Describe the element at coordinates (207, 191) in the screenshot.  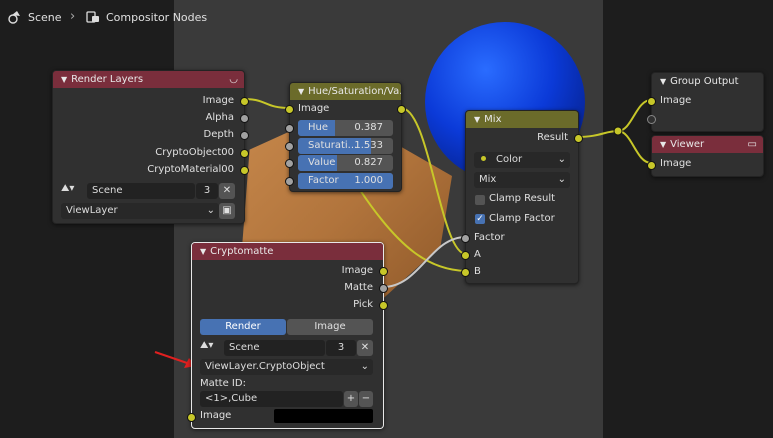
I see `scene-users-count: 3` at that location.